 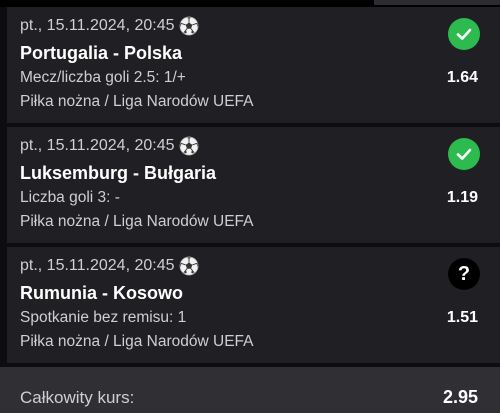 What do you see at coordinates (250, 390) in the screenshot?
I see `total-odds-bar: Całkowity kurs: 2.95` at bounding box center [250, 390].